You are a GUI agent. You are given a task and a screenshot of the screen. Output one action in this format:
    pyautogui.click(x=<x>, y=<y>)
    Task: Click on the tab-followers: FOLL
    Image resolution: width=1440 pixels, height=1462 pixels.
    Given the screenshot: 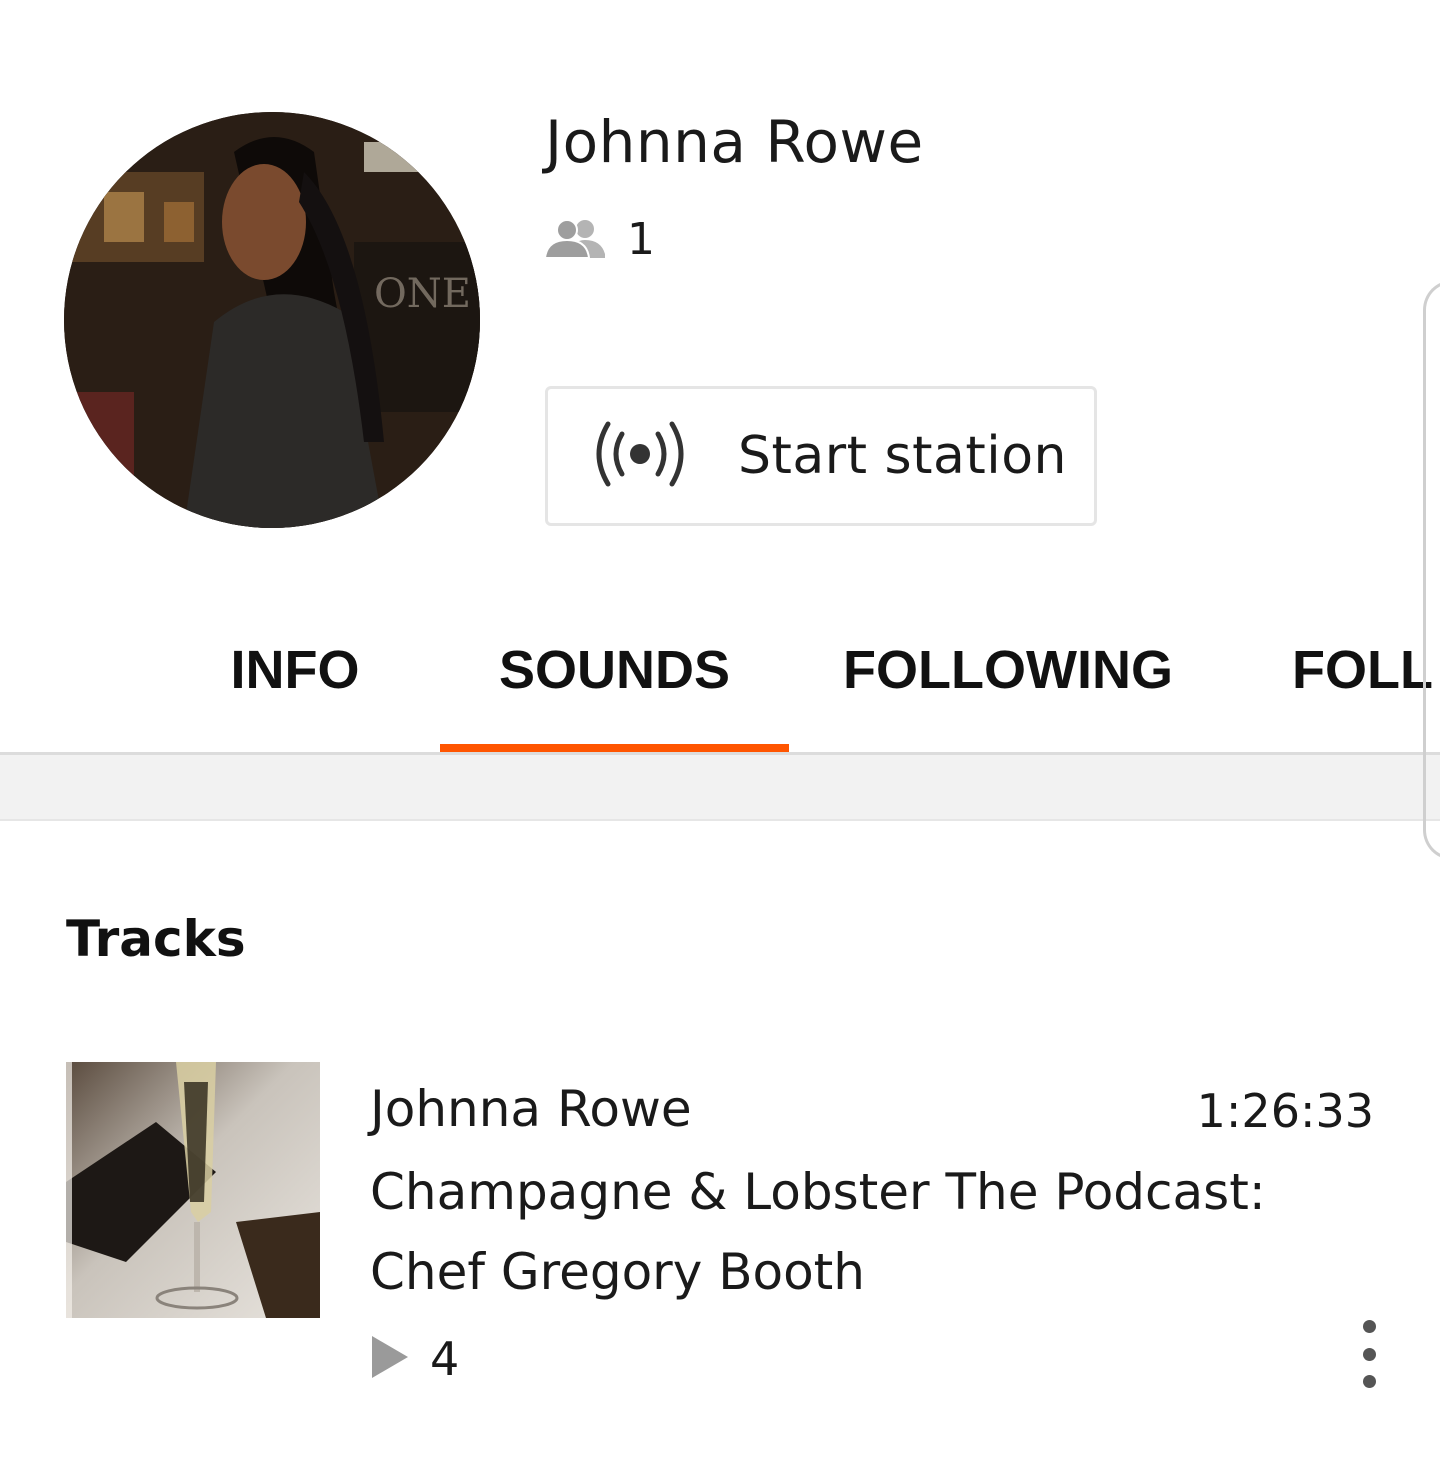 What is the action you would take?
    pyautogui.click(x=1351, y=670)
    